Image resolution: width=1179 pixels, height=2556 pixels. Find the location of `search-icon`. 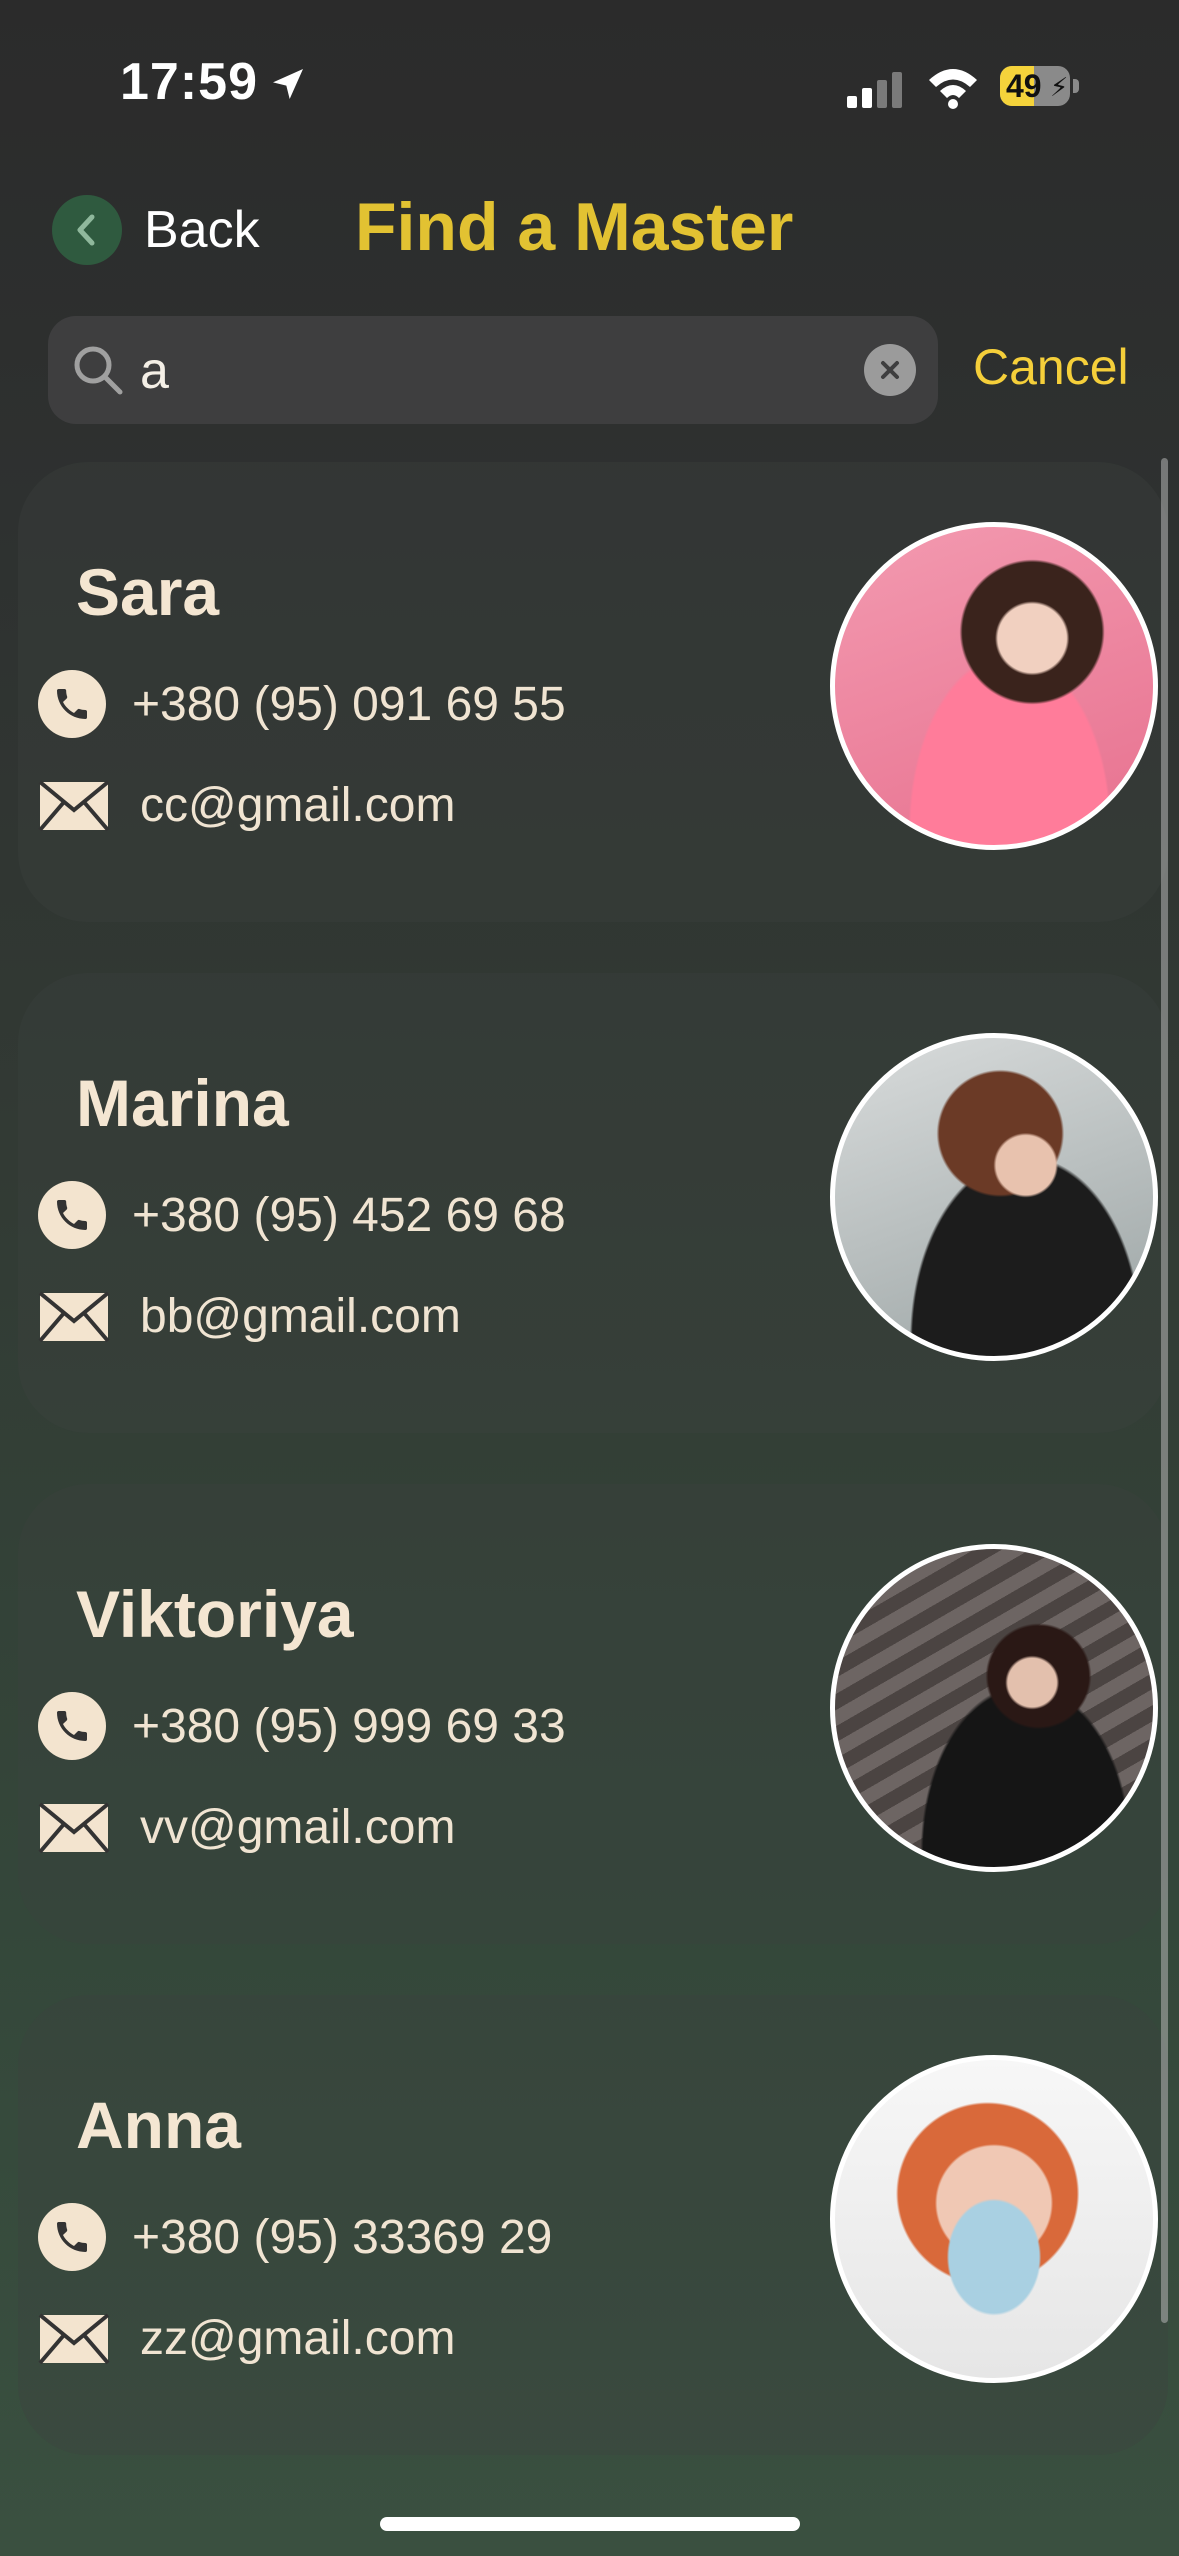

search-icon is located at coordinates (98, 370).